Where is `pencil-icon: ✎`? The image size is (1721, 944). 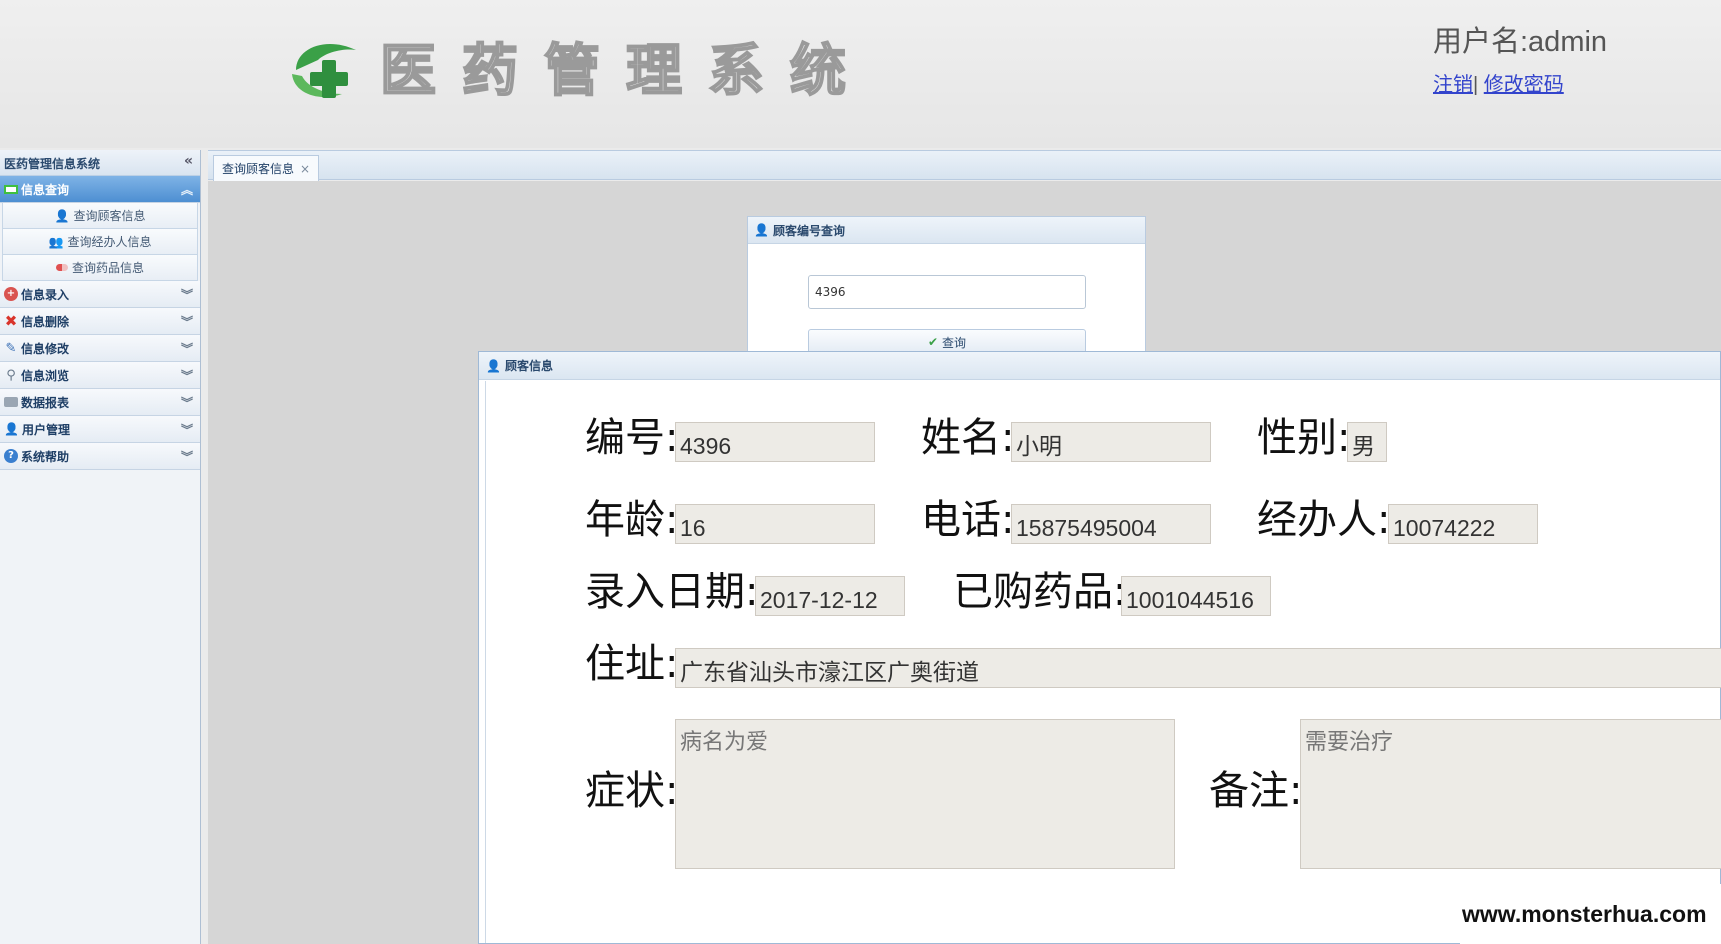 pencil-icon: ✎ is located at coordinates (11, 348).